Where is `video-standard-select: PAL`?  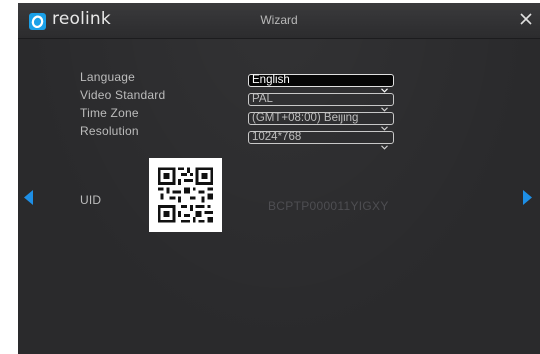 video-standard-select: PAL is located at coordinates (321, 102).